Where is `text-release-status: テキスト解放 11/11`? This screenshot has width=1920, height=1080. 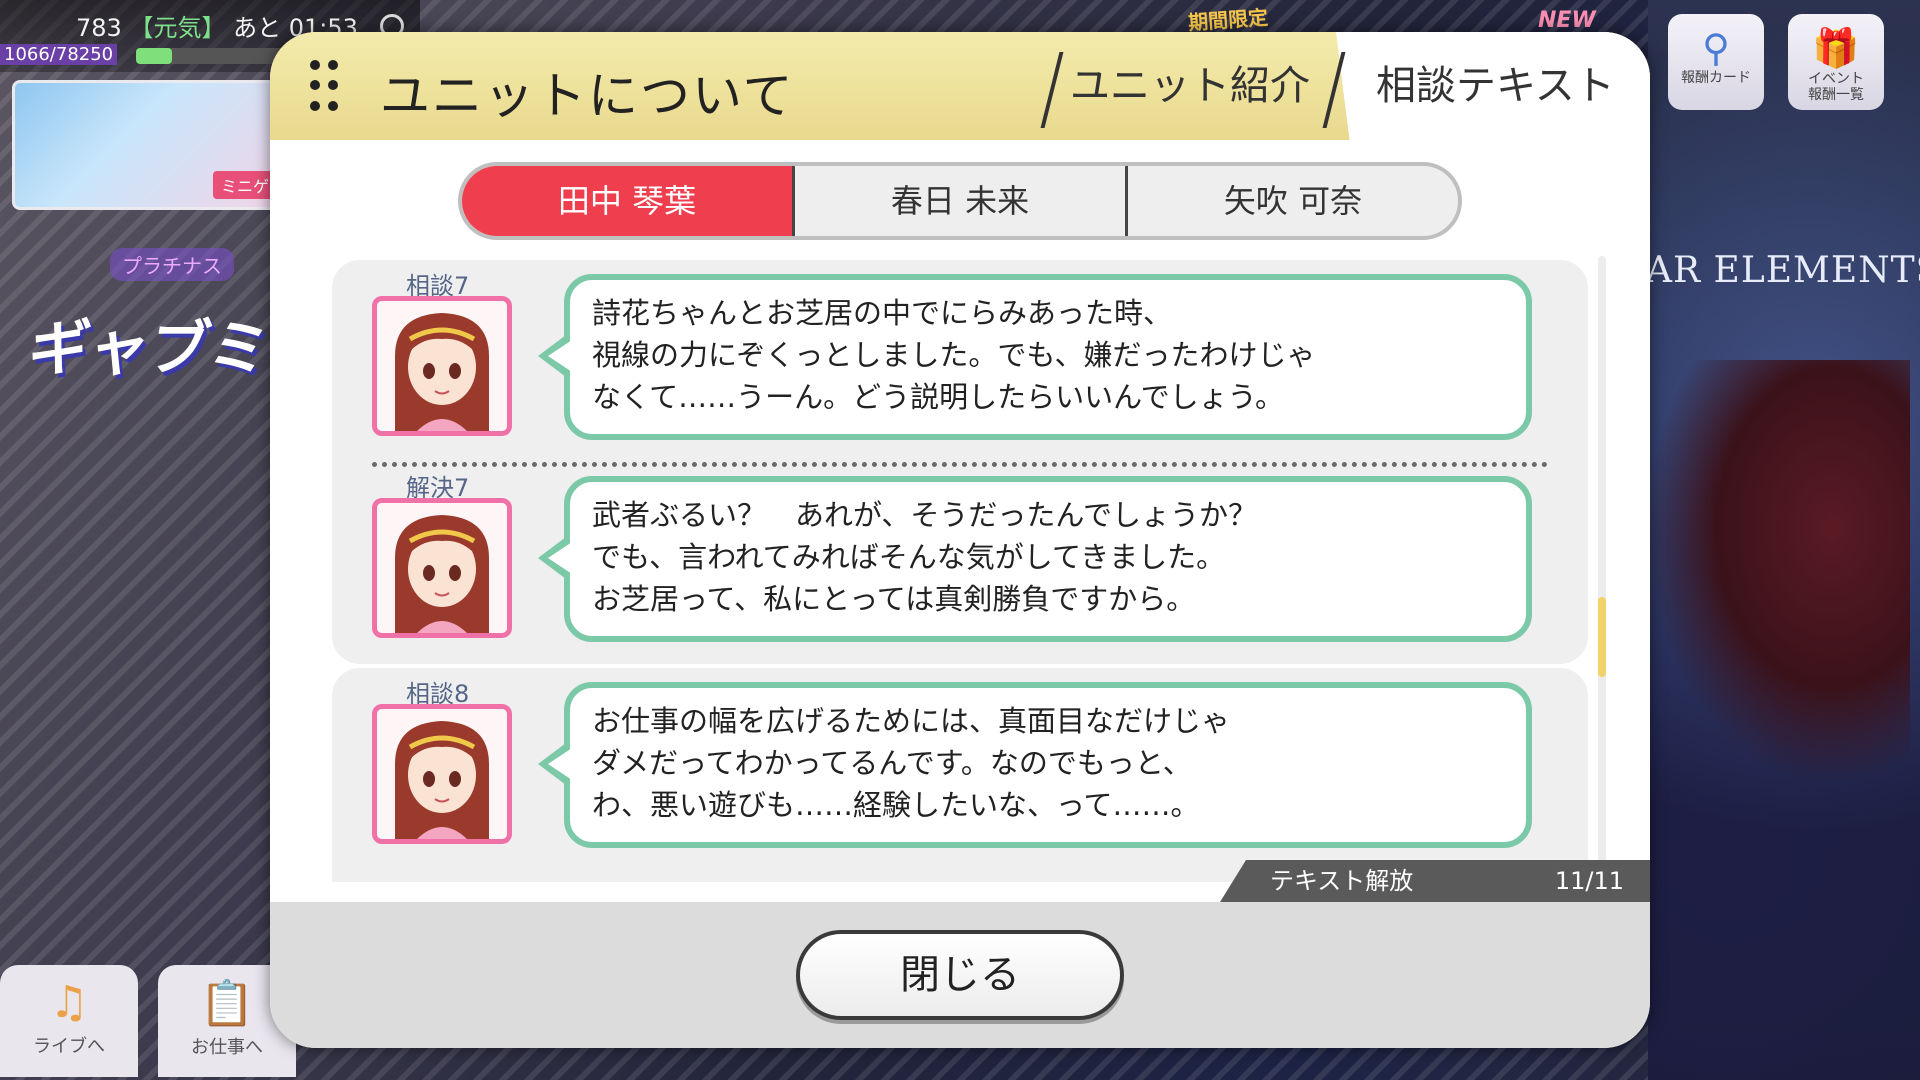
text-release-status: テキスト解放 11/11 is located at coordinates (1435, 881).